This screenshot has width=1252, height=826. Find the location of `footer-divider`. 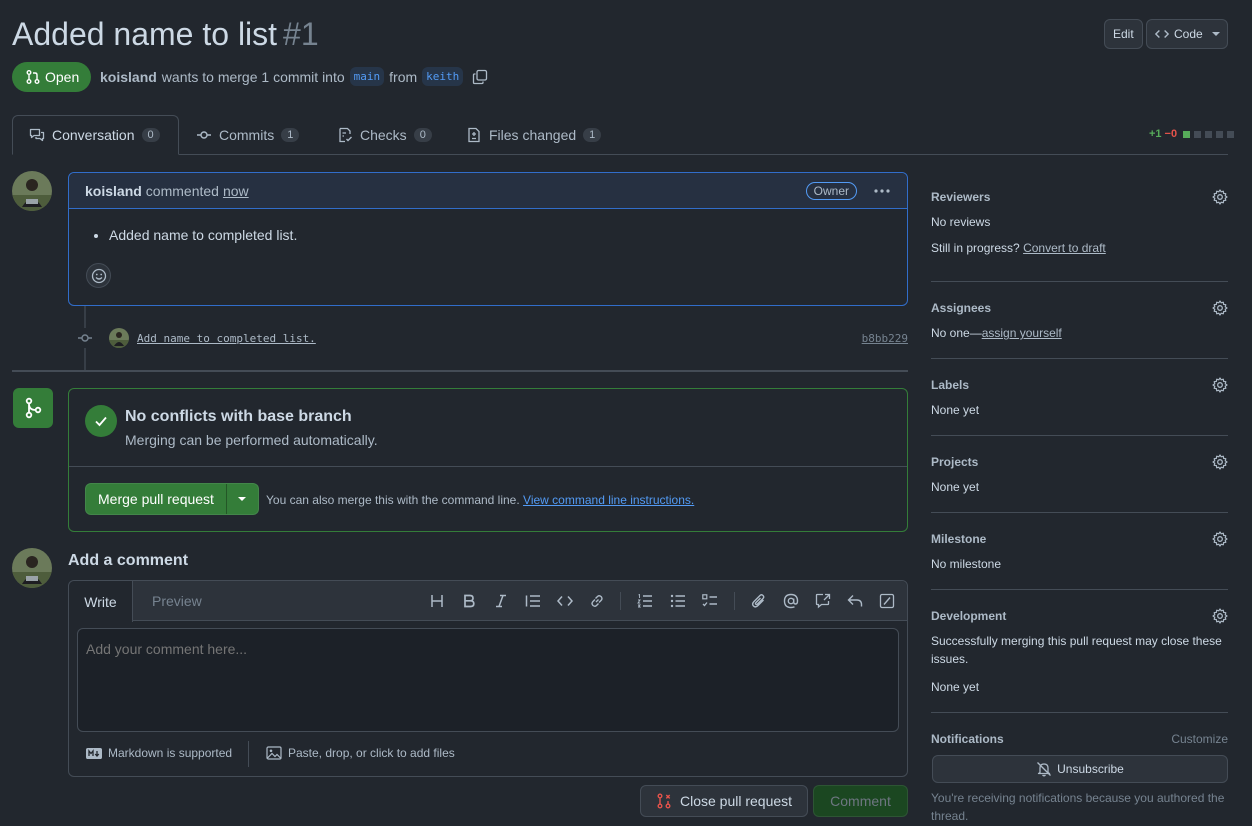

footer-divider is located at coordinates (248, 754).